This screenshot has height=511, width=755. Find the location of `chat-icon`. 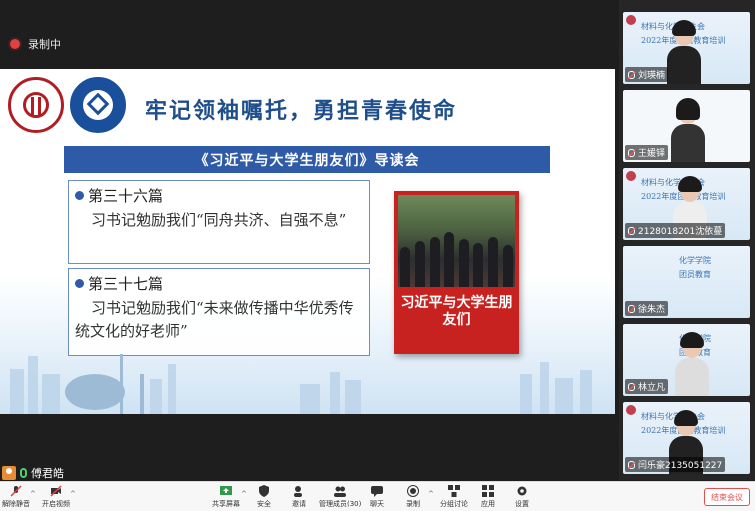

chat-icon is located at coordinates (377, 491).